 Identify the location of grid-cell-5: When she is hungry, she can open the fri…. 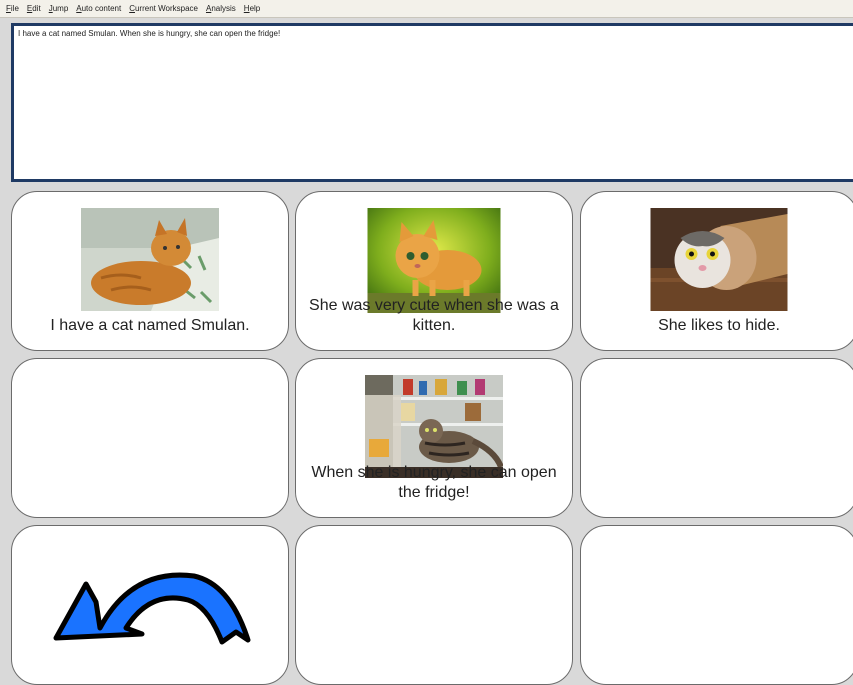
(434, 438).